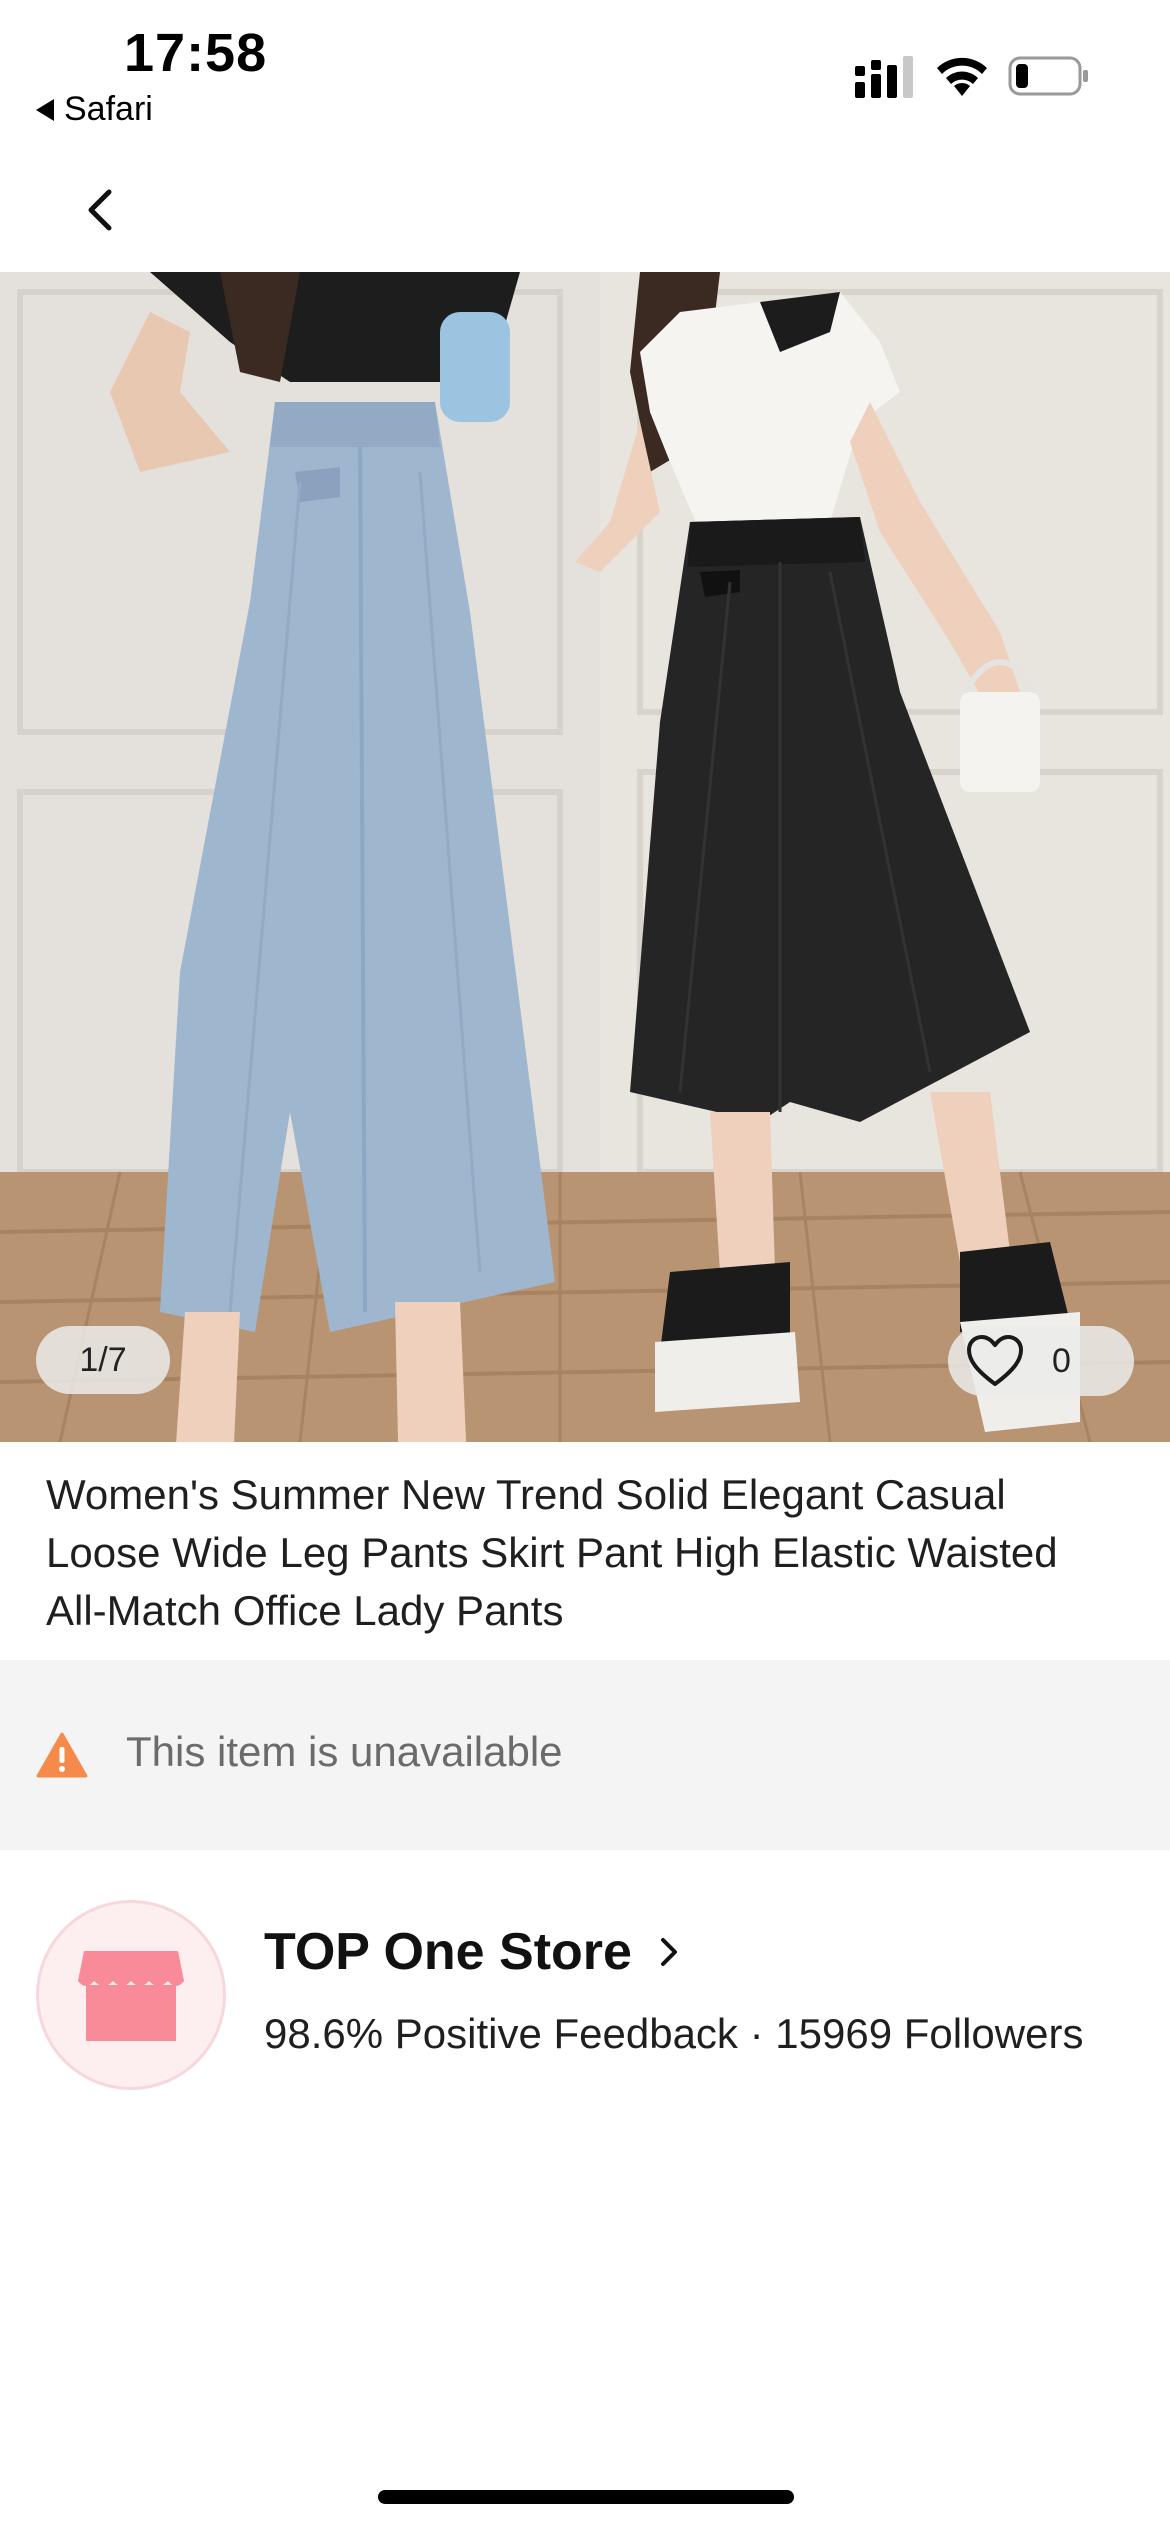 This screenshot has width=1170, height=2532. Describe the element at coordinates (929, 2033) in the screenshot. I see `store-followers: 15969 Followers` at that location.